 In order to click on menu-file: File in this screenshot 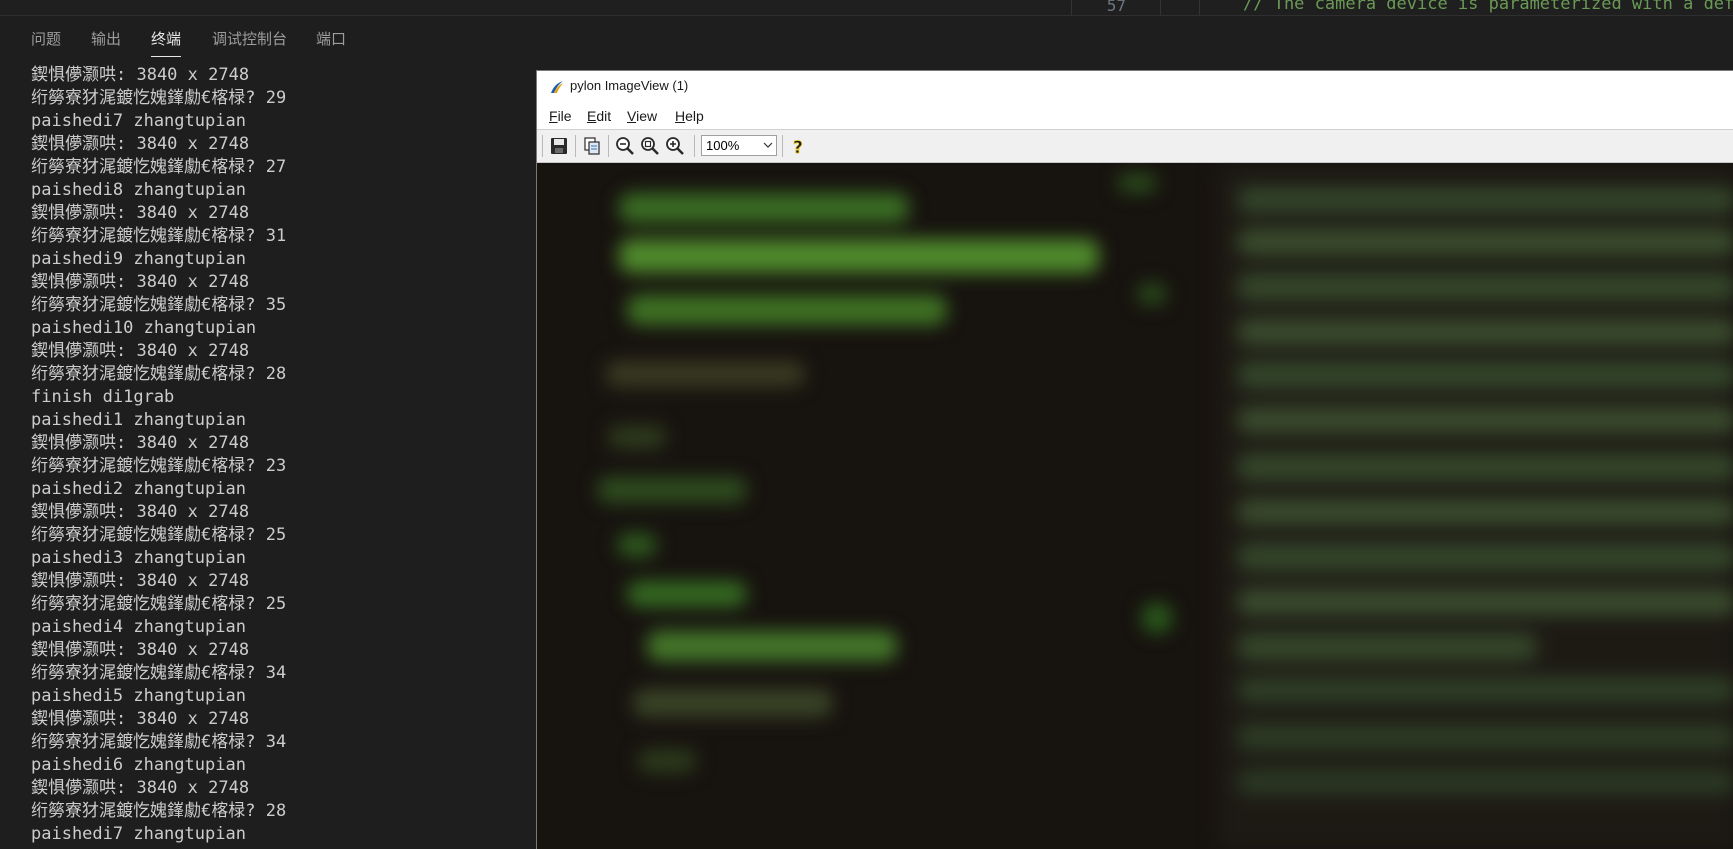, I will do `click(560, 116)`.